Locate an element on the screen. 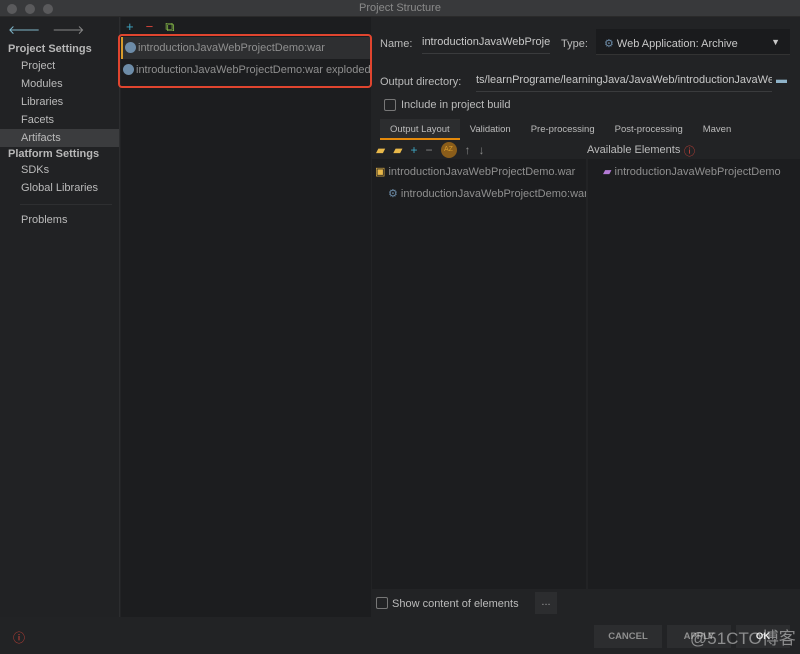 This screenshot has height=654, width=800. tree-item: ▣ introductionJavaWebProjectDemo.war is located at coordinates (480, 171).